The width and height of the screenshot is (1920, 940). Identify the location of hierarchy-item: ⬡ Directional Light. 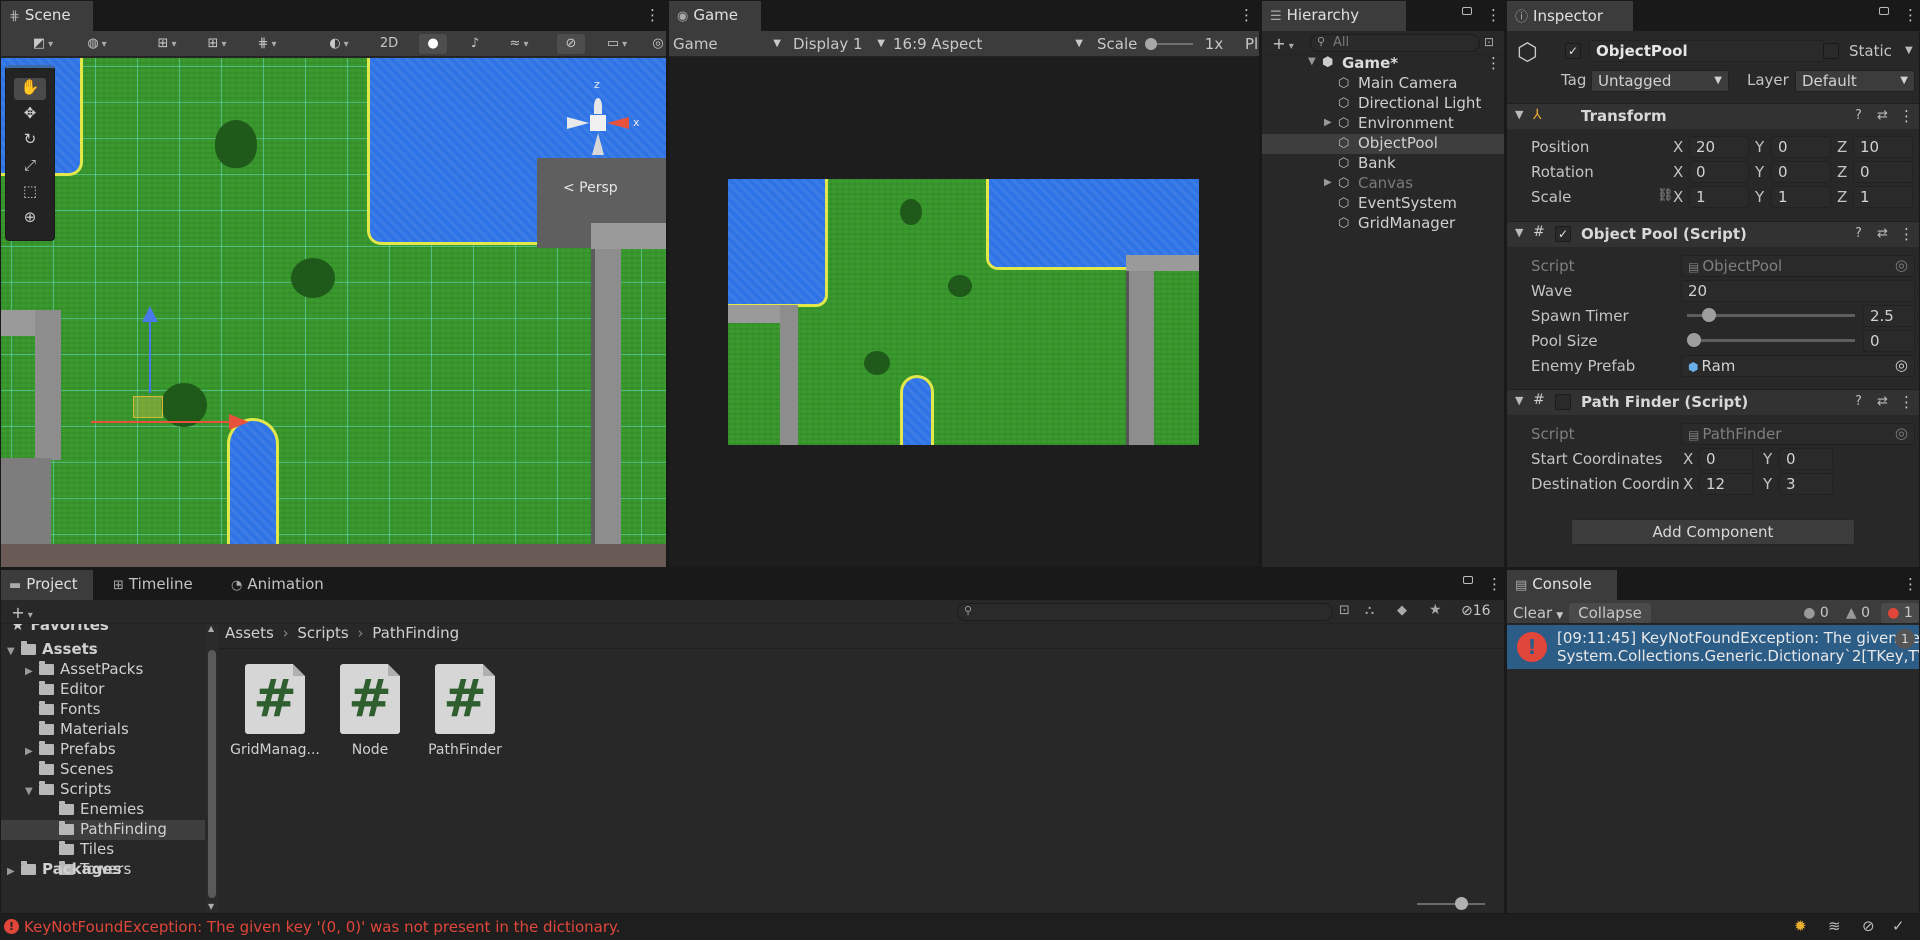
(1383, 104).